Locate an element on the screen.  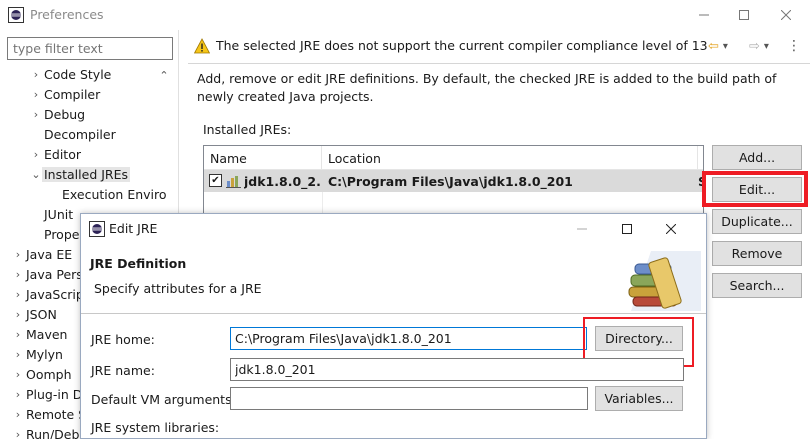
message-separator is located at coordinates (499, 63).